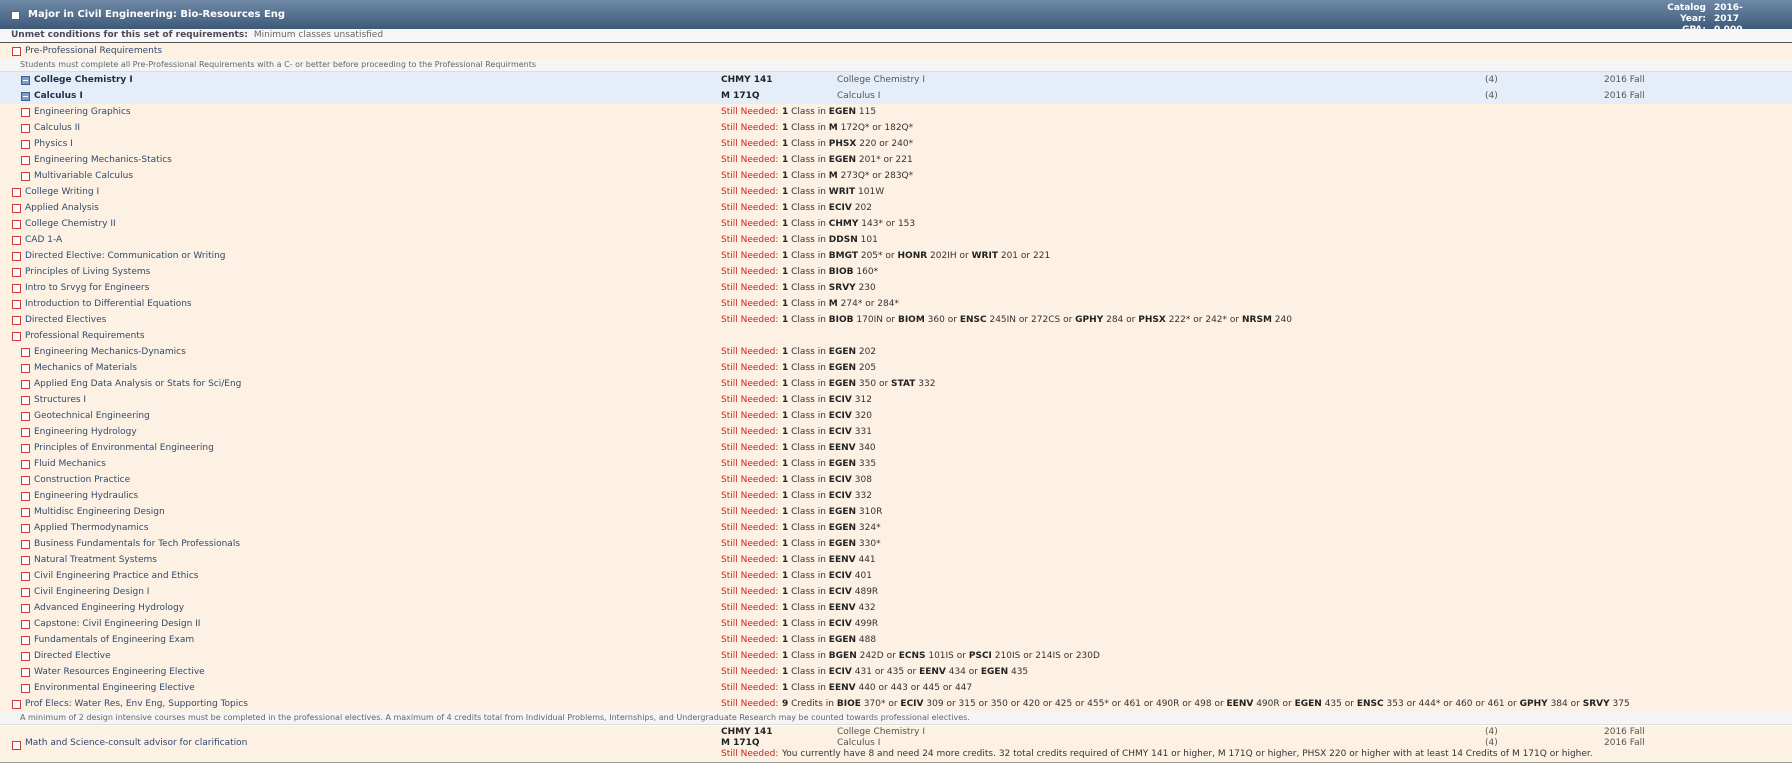 The width and height of the screenshot is (1792, 774). What do you see at coordinates (95, 560) in the screenshot?
I see `requirement-name: Natural Treatment Systems` at bounding box center [95, 560].